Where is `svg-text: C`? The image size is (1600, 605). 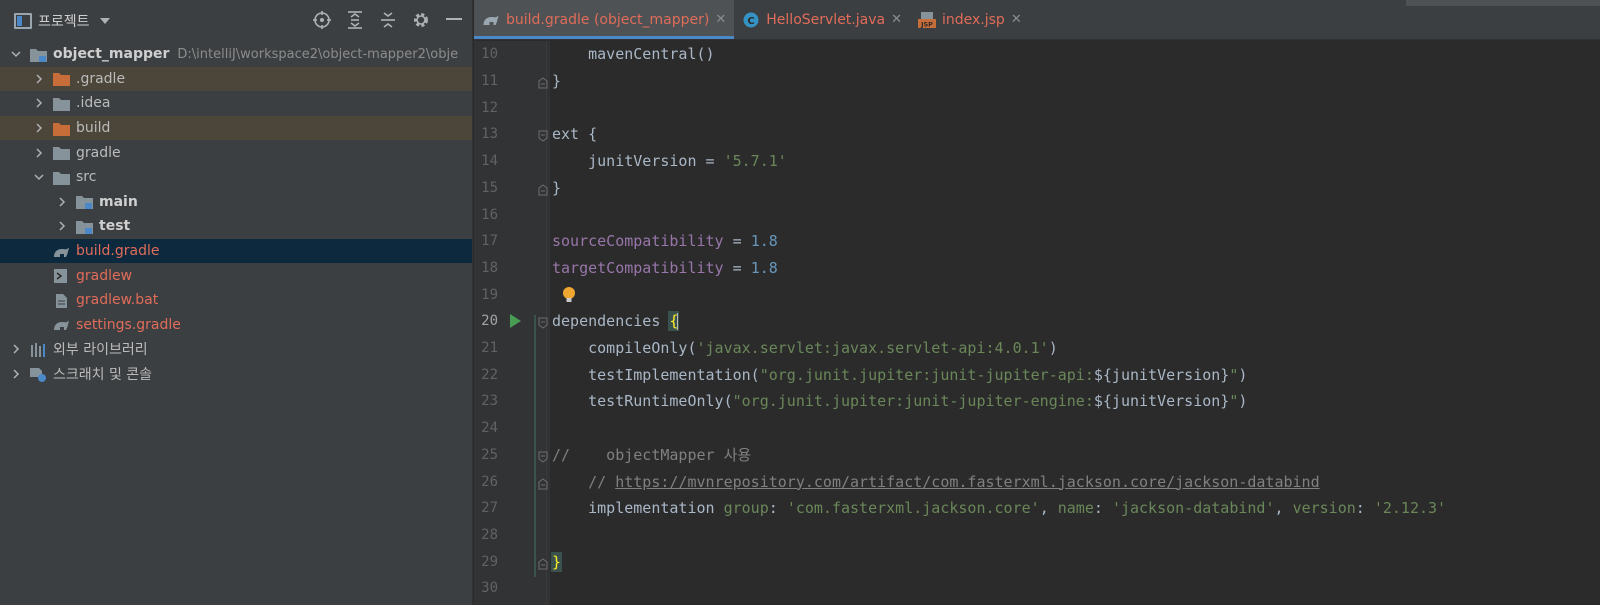 svg-text: C is located at coordinates (751, 21).